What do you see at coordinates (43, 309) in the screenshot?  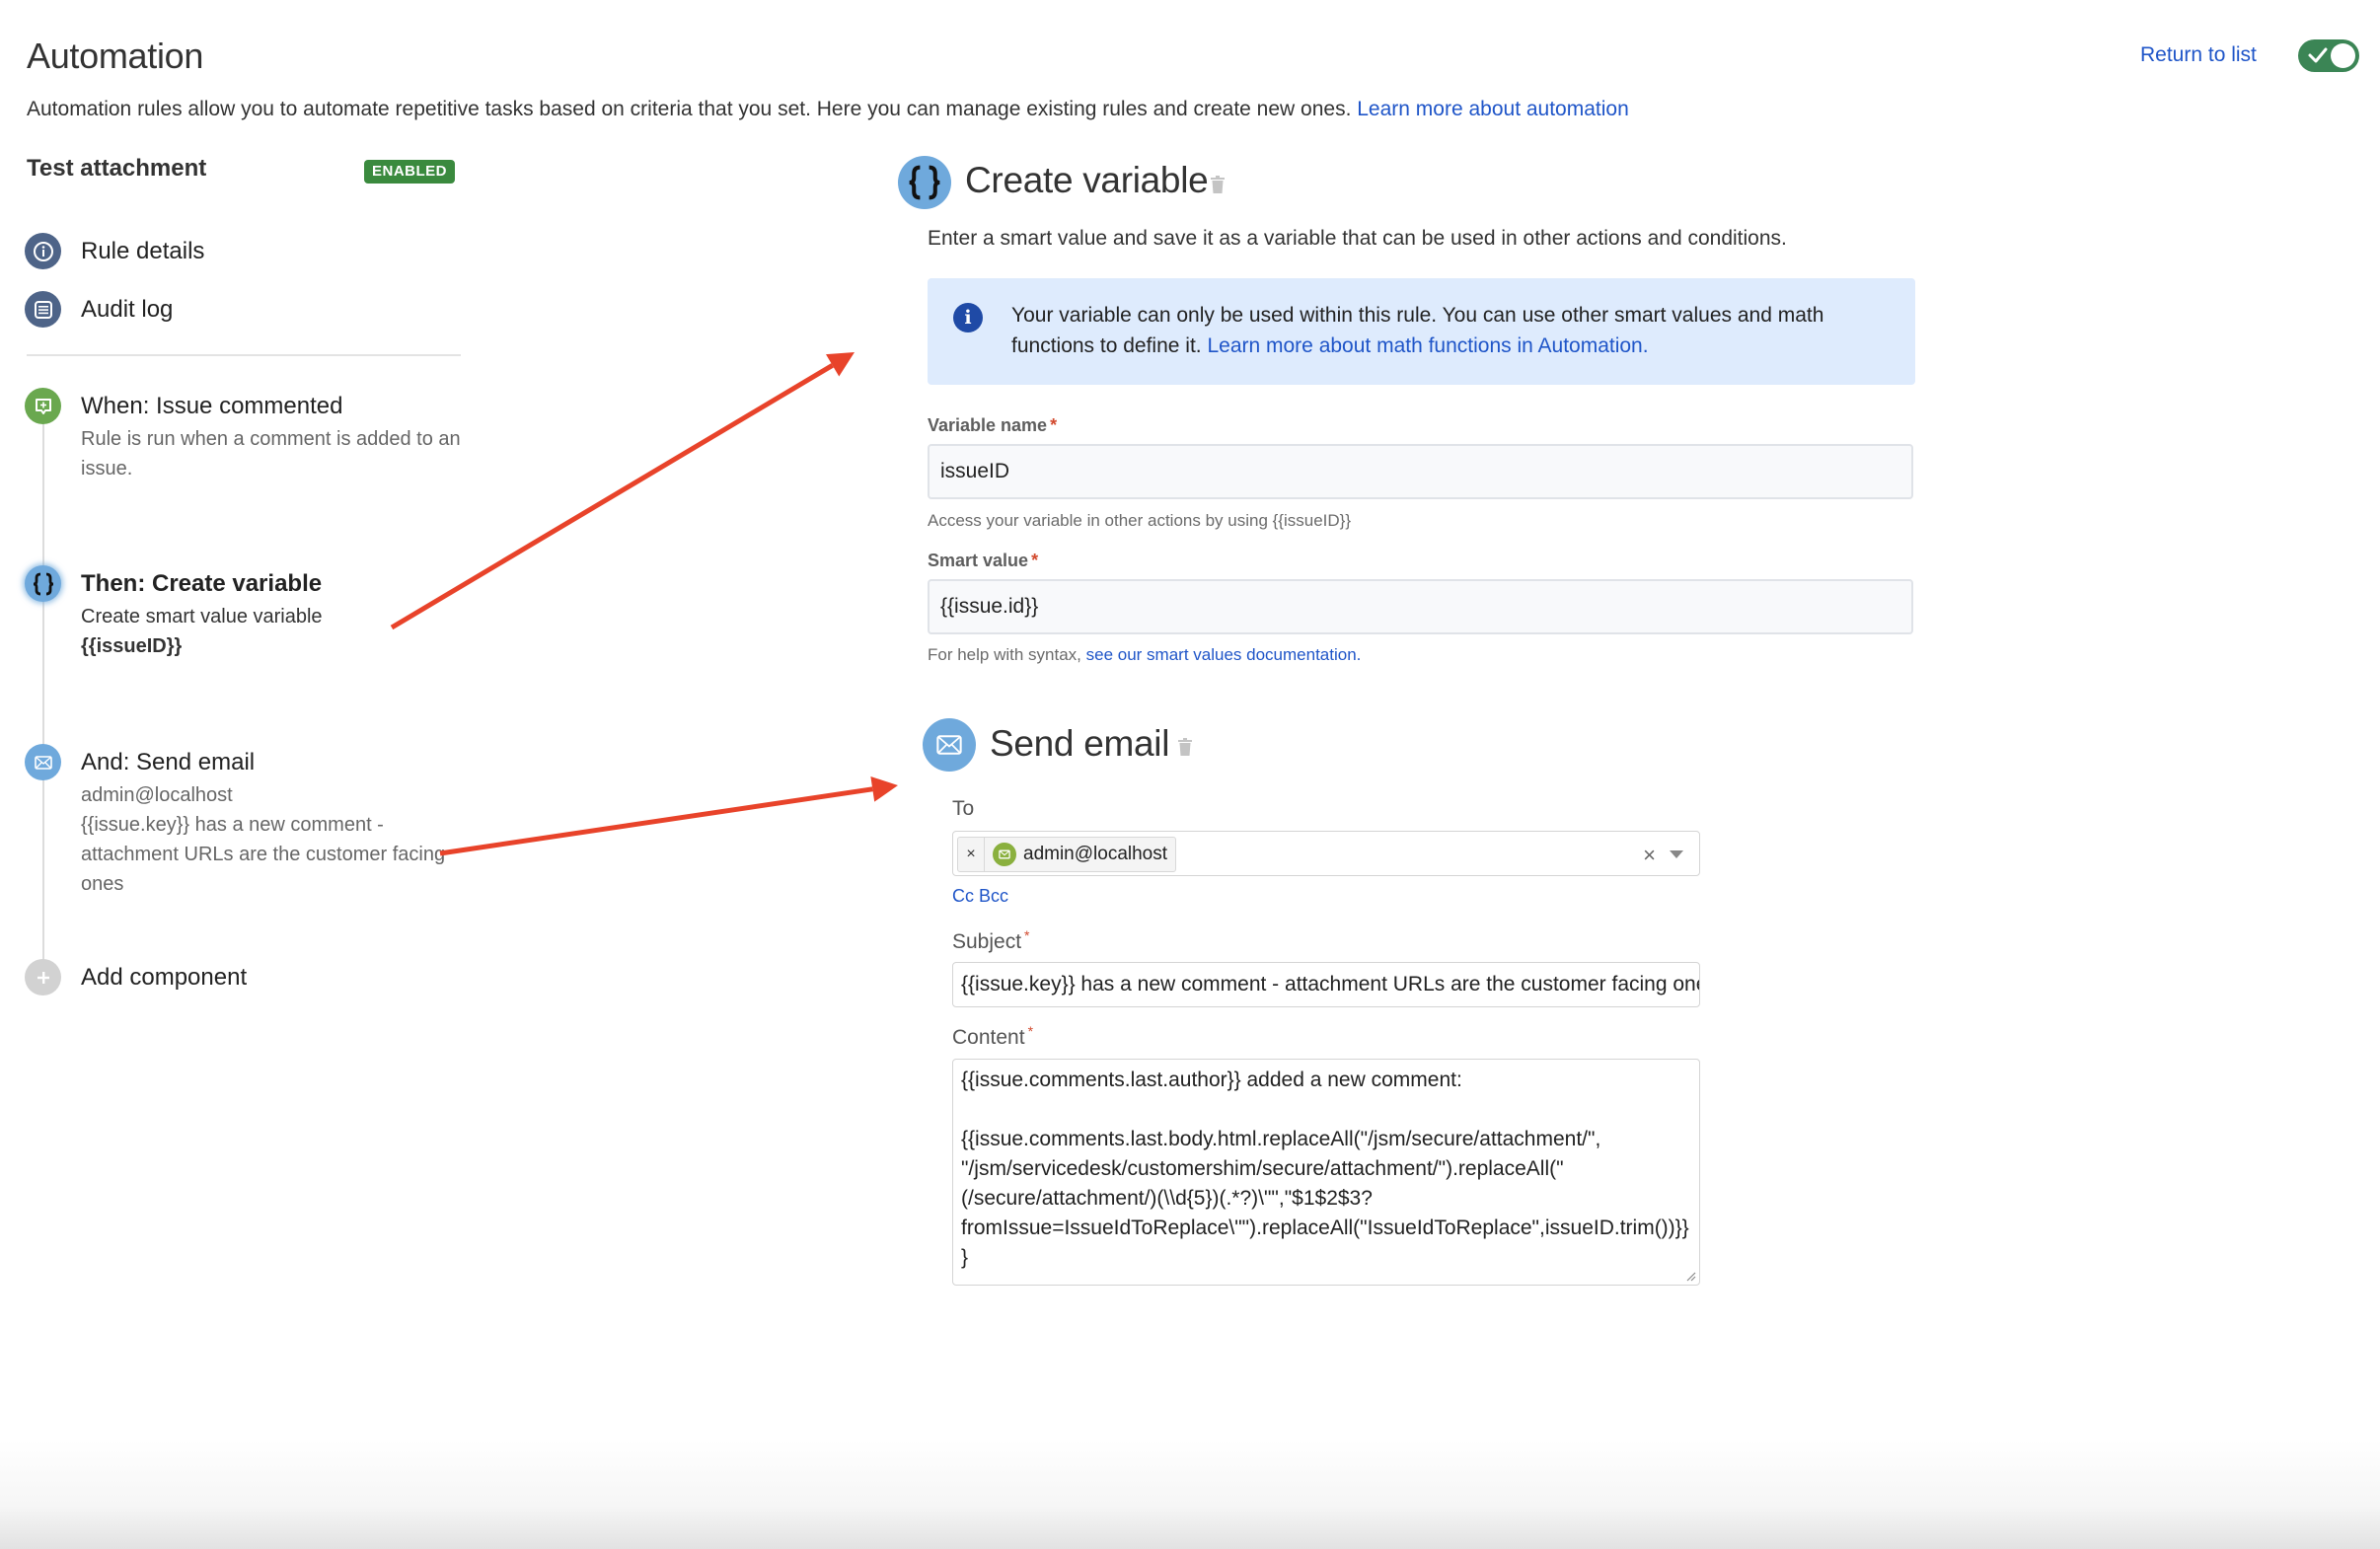 I see `list-icon` at bounding box center [43, 309].